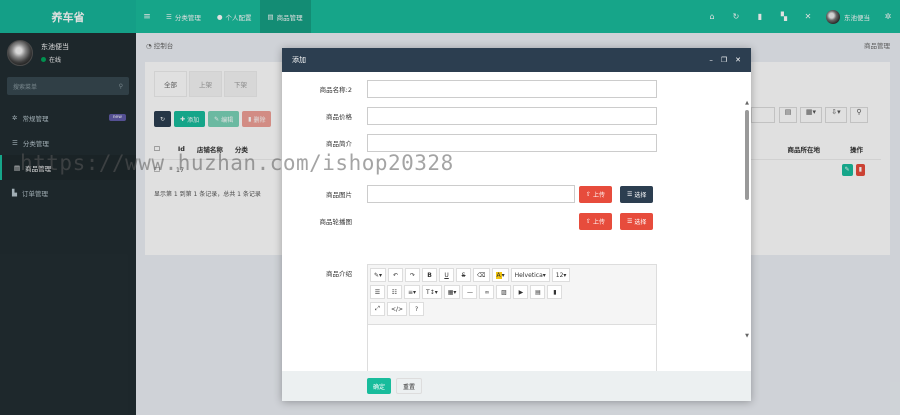 The height and width of the screenshot is (415, 900). What do you see at coordinates (500, 275) in the screenshot?
I see `font-color-icon: A ▾` at bounding box center [500, 275].